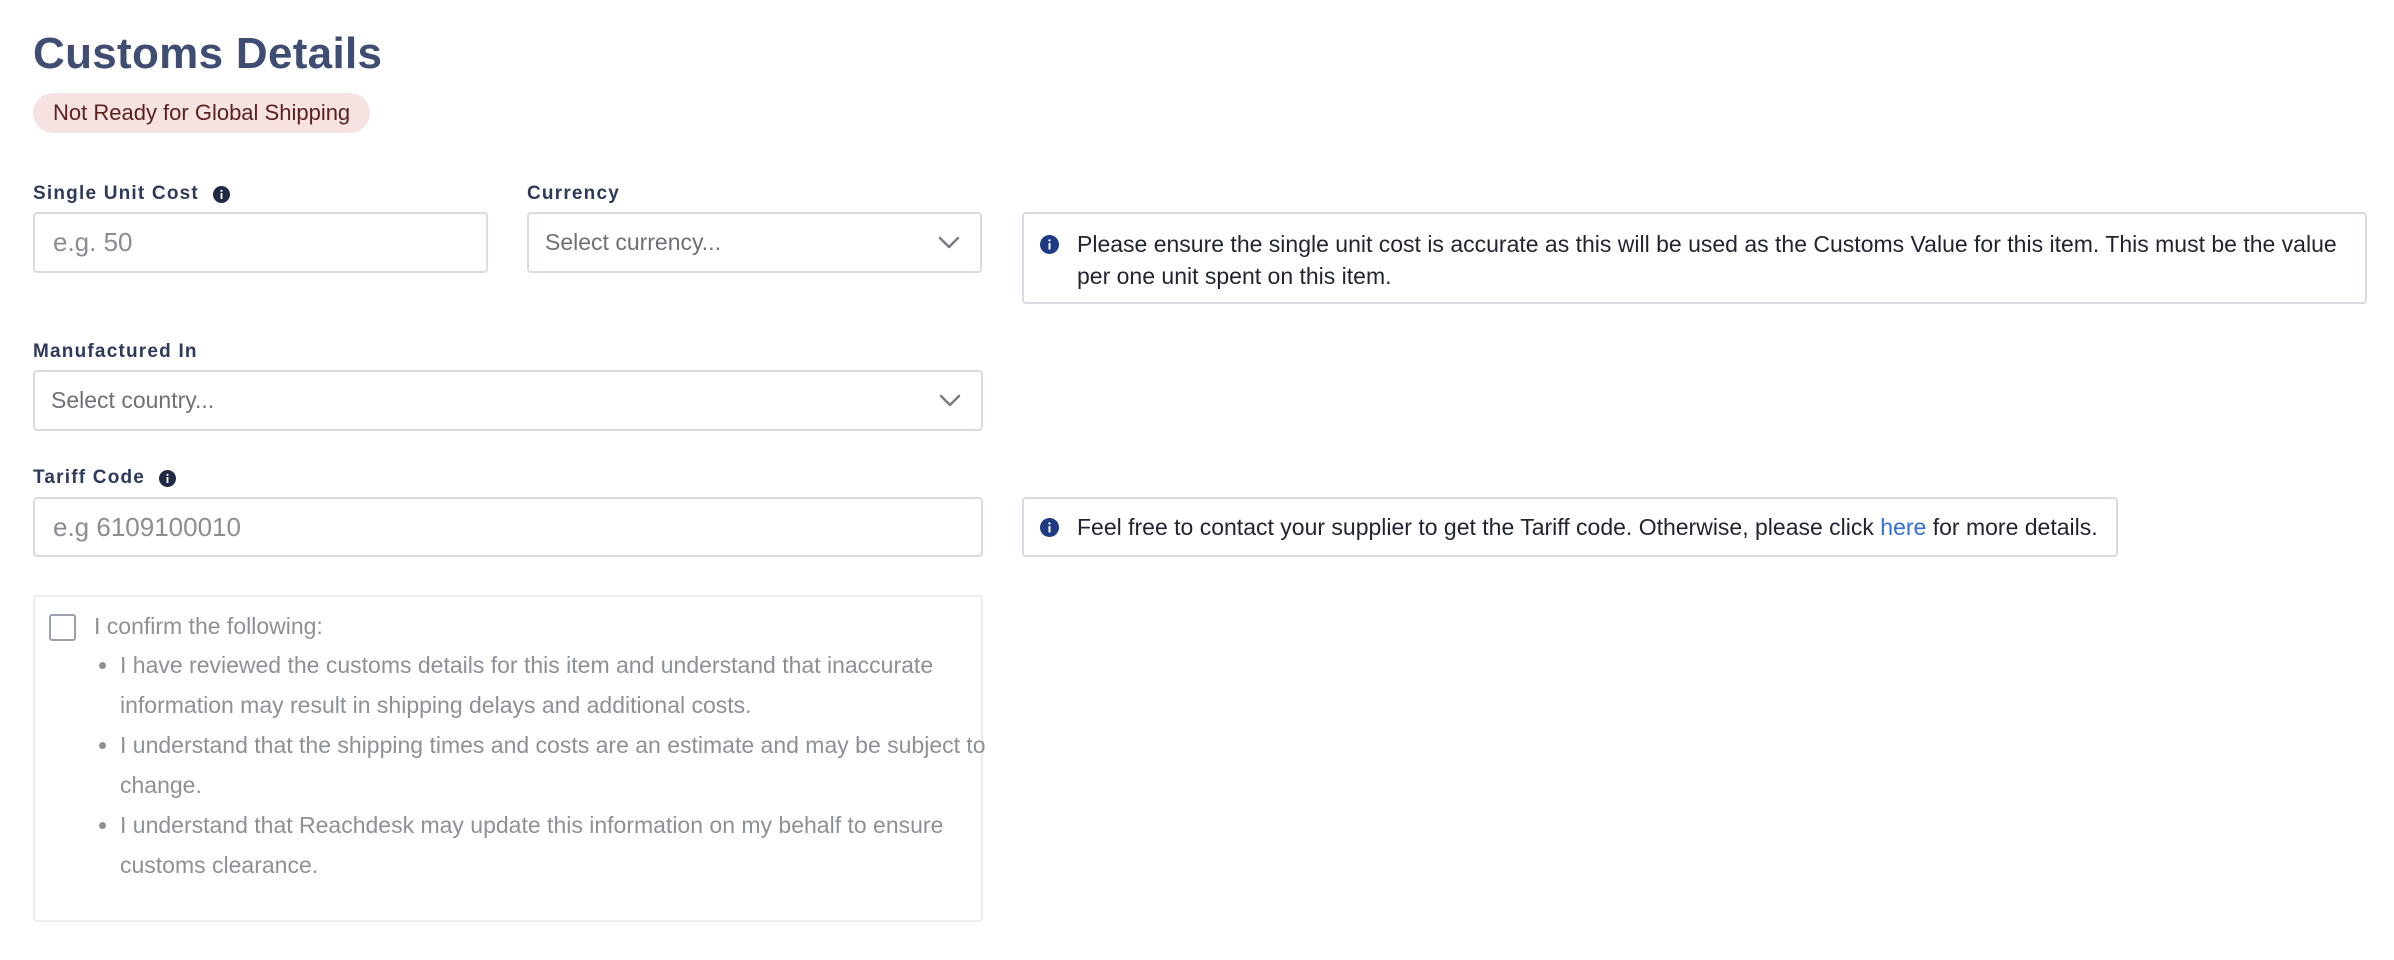  I want to click on tariff-details-link: here, so click(1903, 527).